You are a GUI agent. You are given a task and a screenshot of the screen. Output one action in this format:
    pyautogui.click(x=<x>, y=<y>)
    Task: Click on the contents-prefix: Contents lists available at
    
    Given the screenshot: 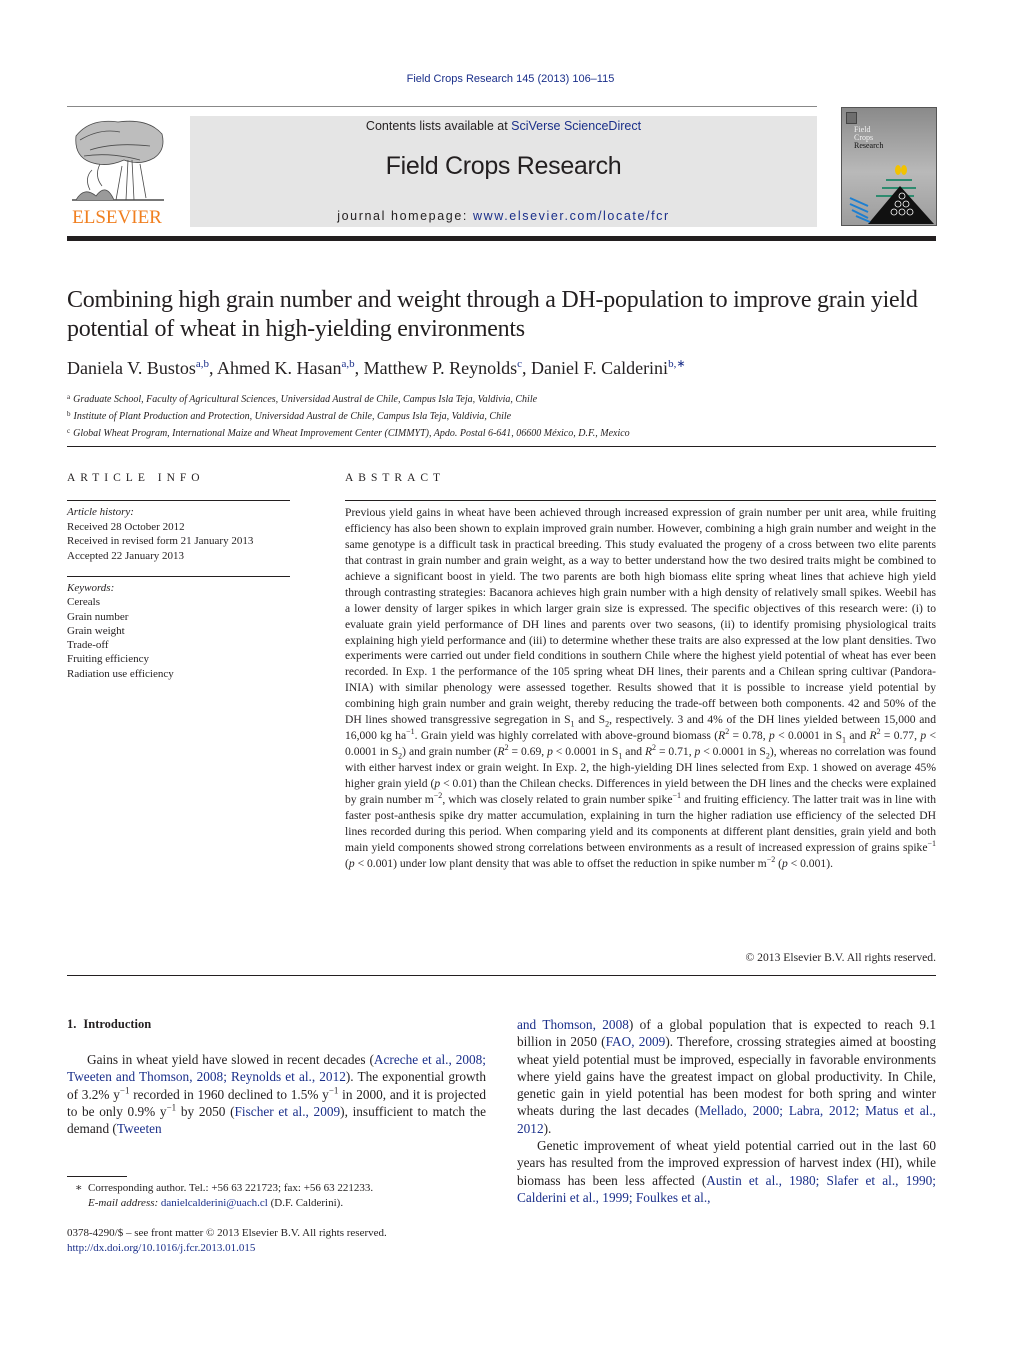 What is the action you would take?
    pyautogui.click(x=438, y=126)
    